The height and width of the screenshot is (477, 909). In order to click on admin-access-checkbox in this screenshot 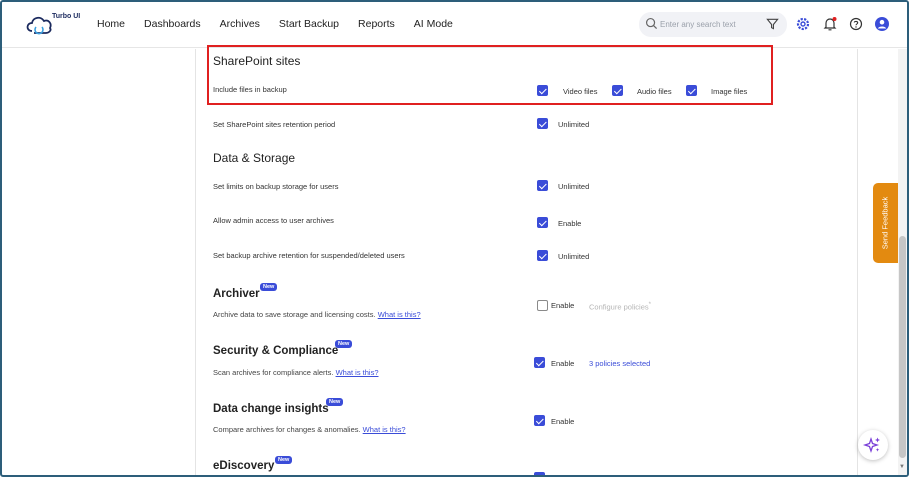, I will do `click(542, 222)`.